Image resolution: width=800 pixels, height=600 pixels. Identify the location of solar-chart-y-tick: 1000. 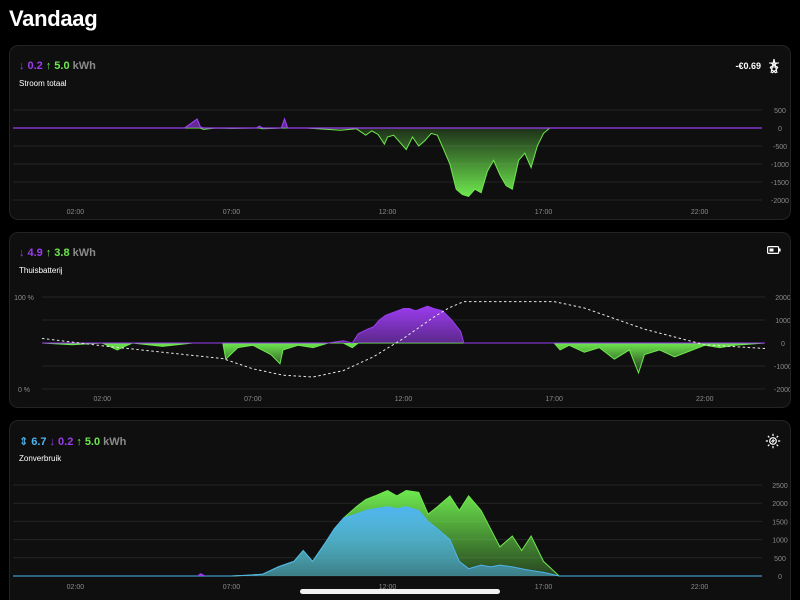
(780, 541).